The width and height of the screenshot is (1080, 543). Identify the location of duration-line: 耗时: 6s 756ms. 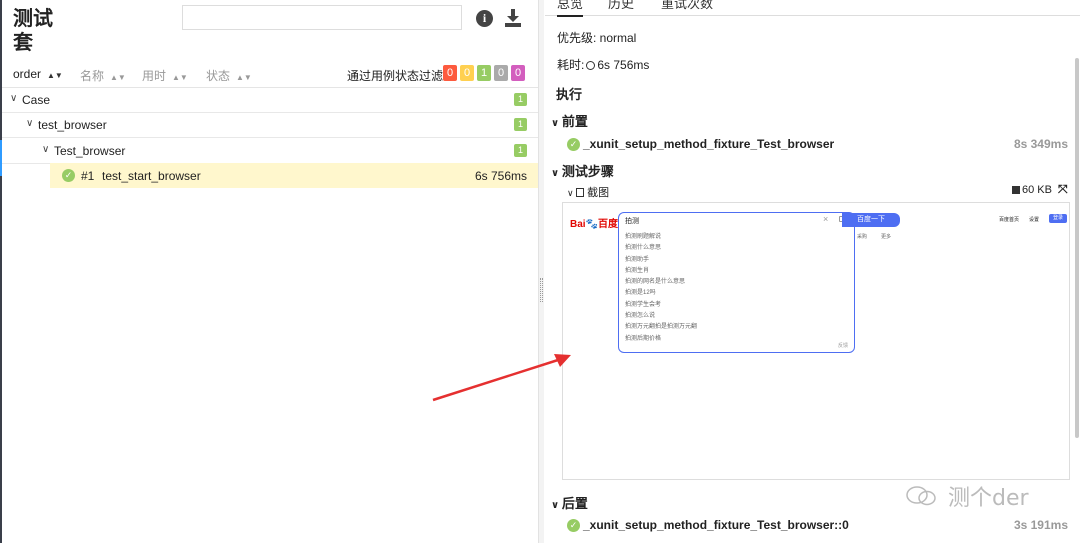
(603, 64).